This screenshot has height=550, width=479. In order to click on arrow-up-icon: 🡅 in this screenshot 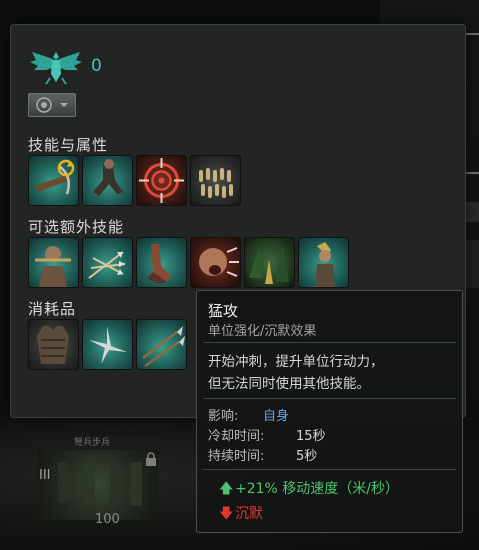, I will do `click(226, 489)`.